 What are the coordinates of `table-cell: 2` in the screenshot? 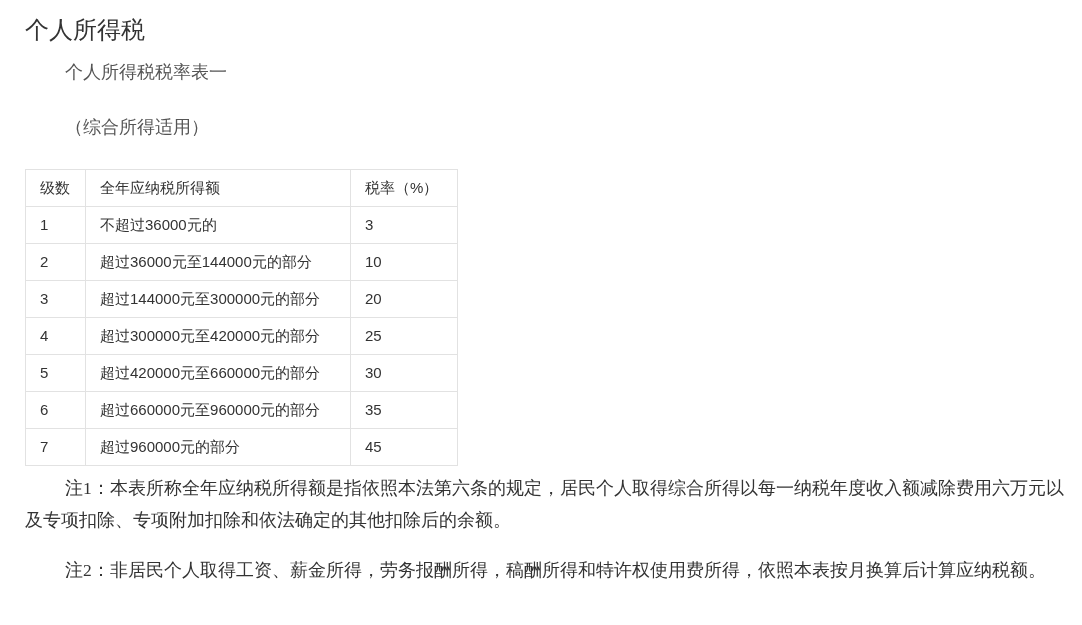 It's located at (55, 262).